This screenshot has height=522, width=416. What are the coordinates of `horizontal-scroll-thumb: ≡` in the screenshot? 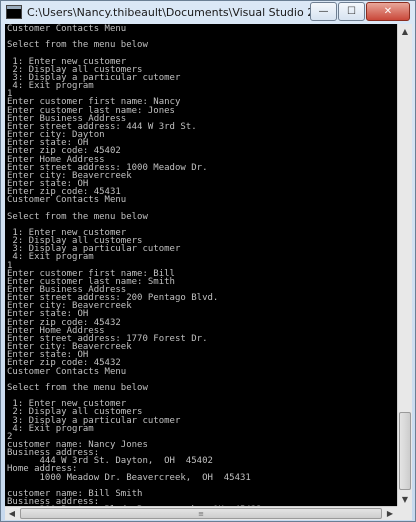 It's located at (201, 513).